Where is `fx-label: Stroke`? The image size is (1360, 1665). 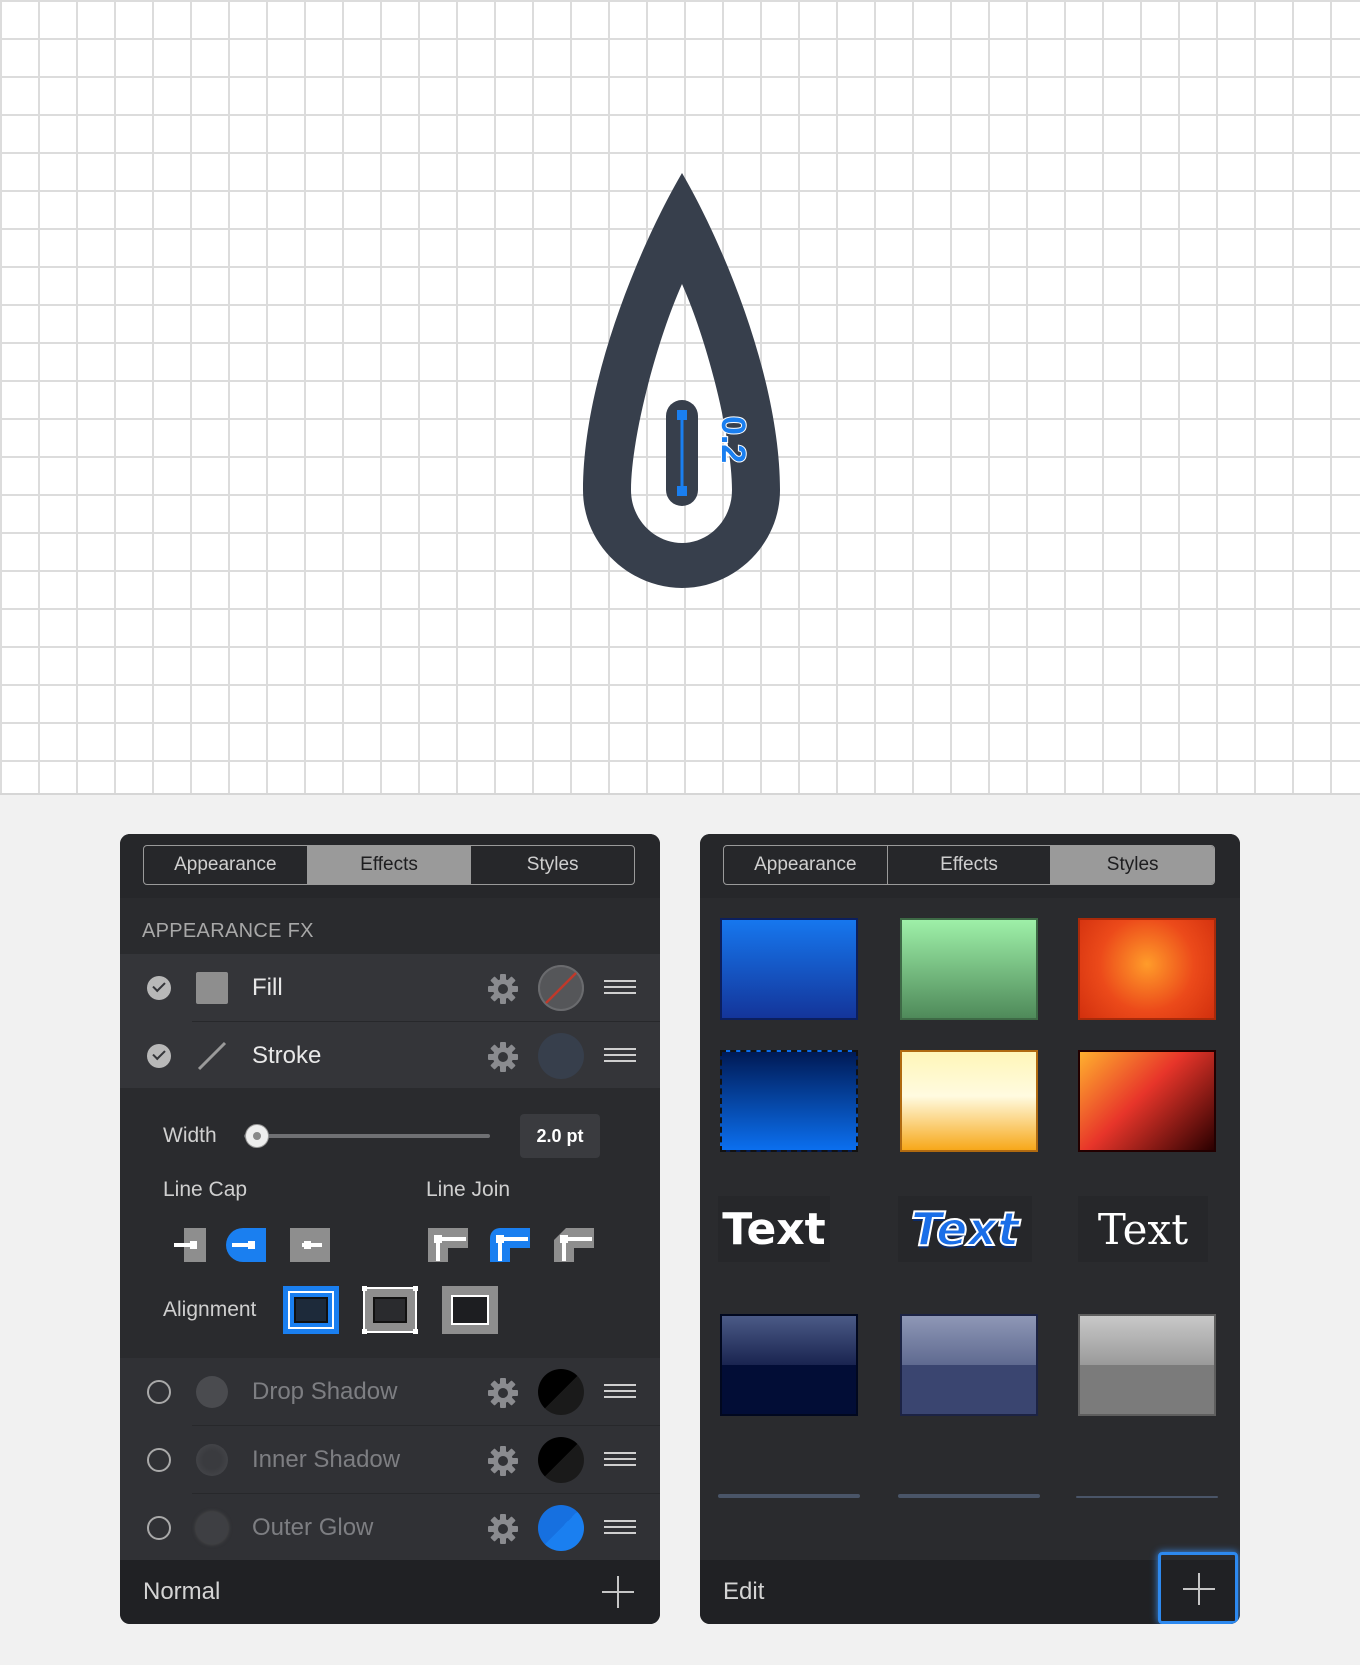 fx-label: Stroke is located at coordinates (287, 1055).